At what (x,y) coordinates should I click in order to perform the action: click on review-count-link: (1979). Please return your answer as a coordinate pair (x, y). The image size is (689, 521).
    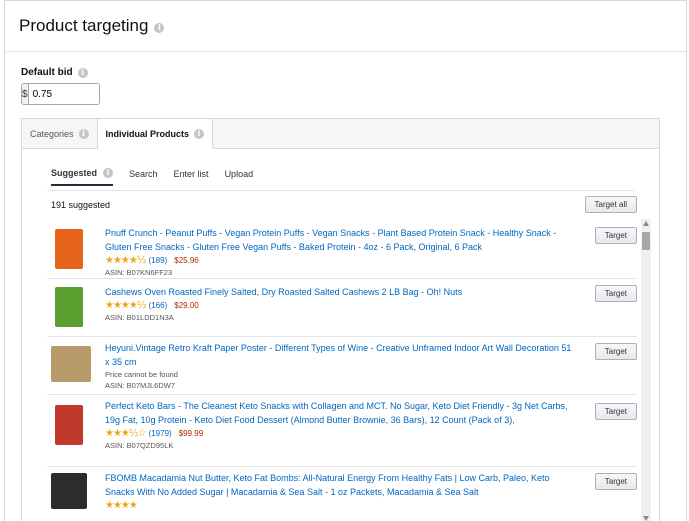
    Looking at the image, I should click on (160, 433).